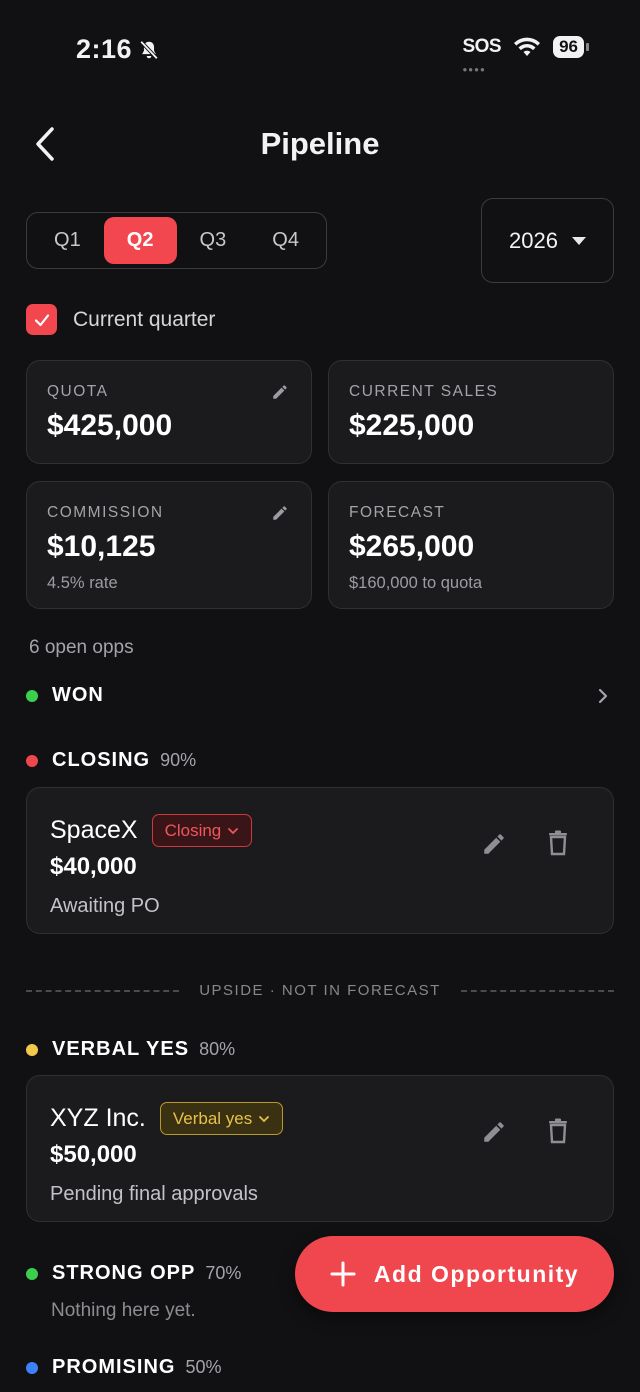  Describe the element at coordinates (32, 760) in the screenshot. I see `closing-status-dot` at that location.